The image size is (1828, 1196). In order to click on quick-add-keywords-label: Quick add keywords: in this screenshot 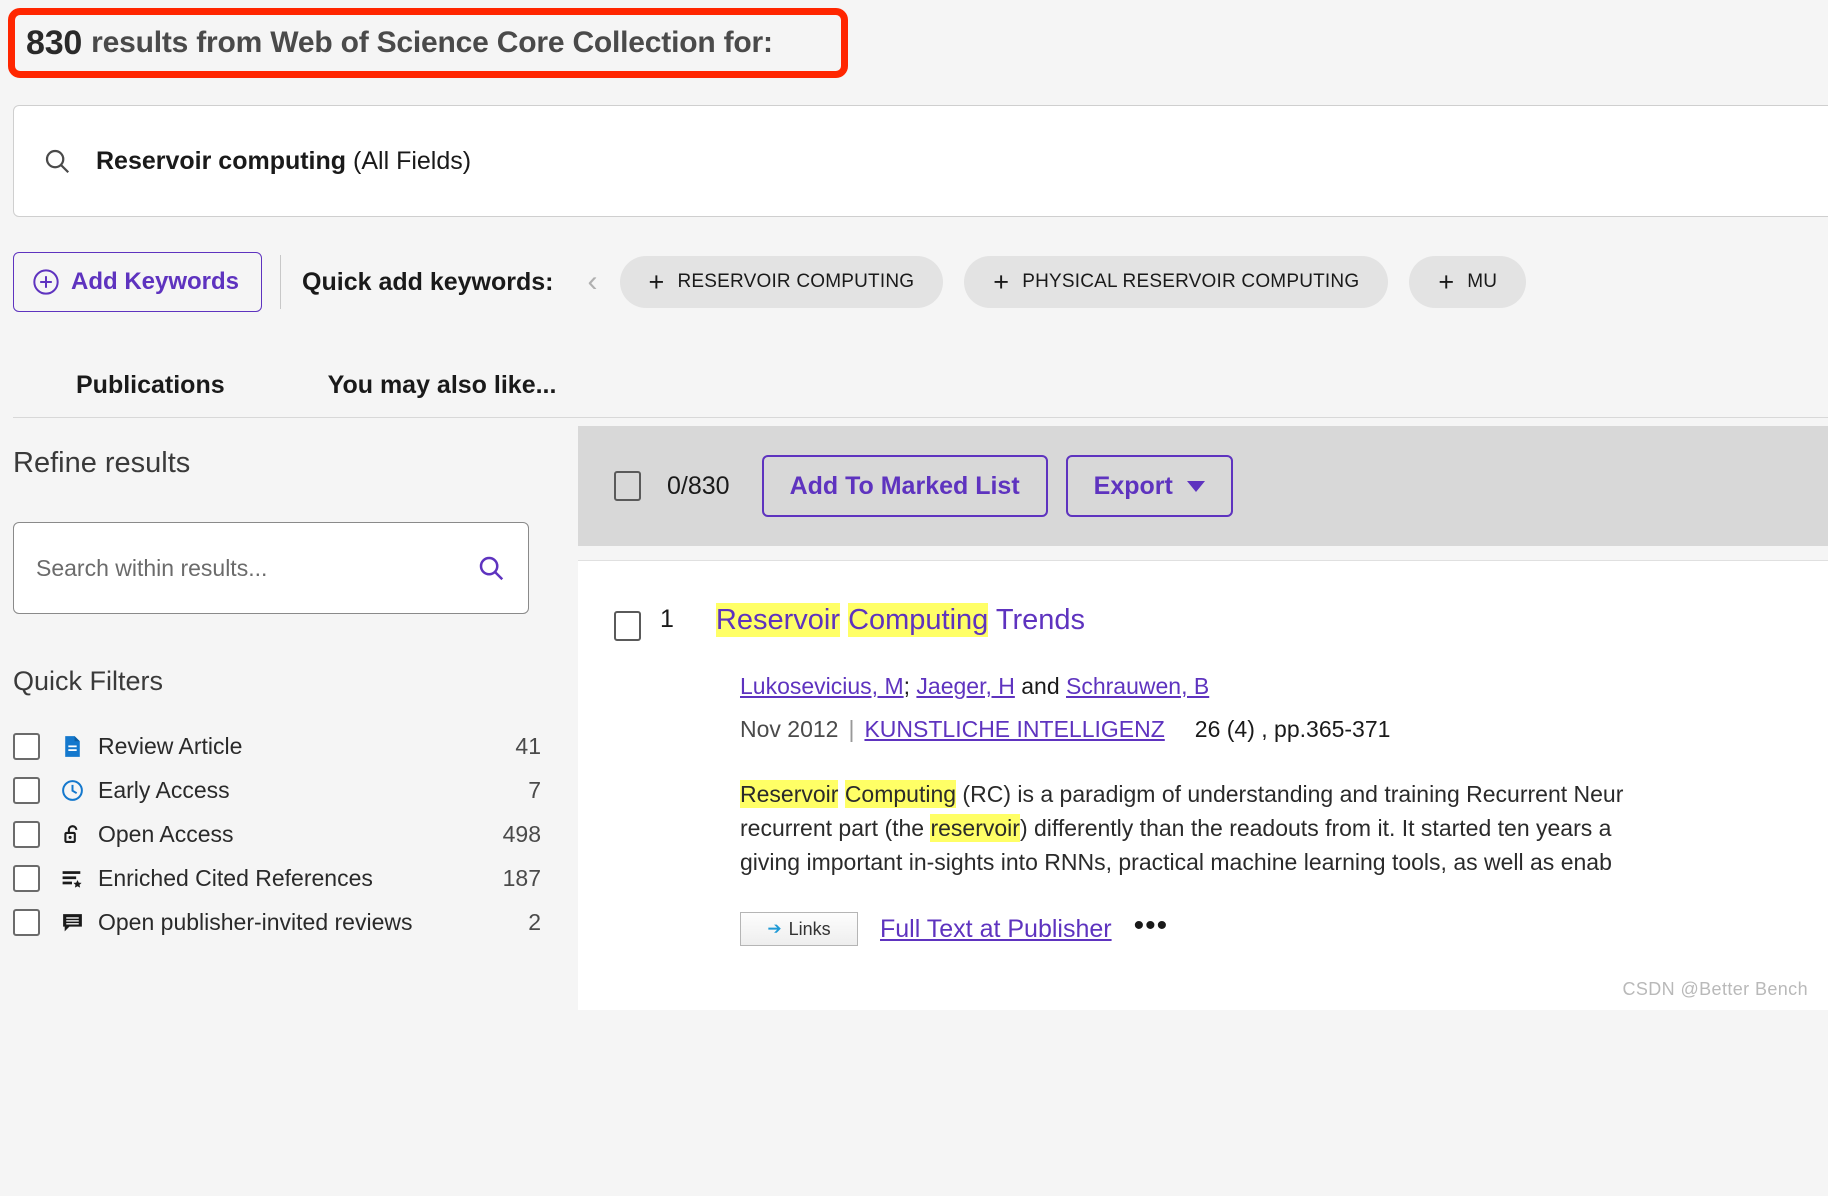, I will do `click(428, 281)`.